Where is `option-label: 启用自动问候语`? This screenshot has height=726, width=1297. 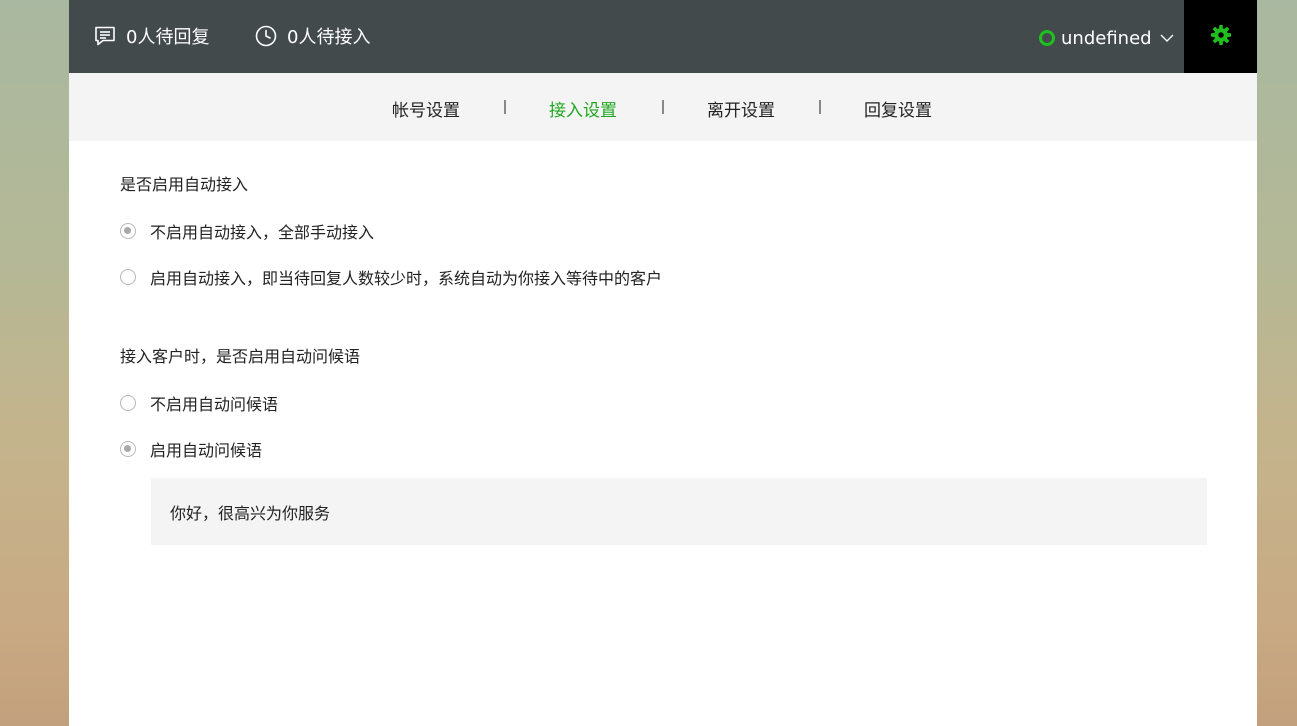
option-label: 启用自动问候语 is located at coordinates (206, 450).